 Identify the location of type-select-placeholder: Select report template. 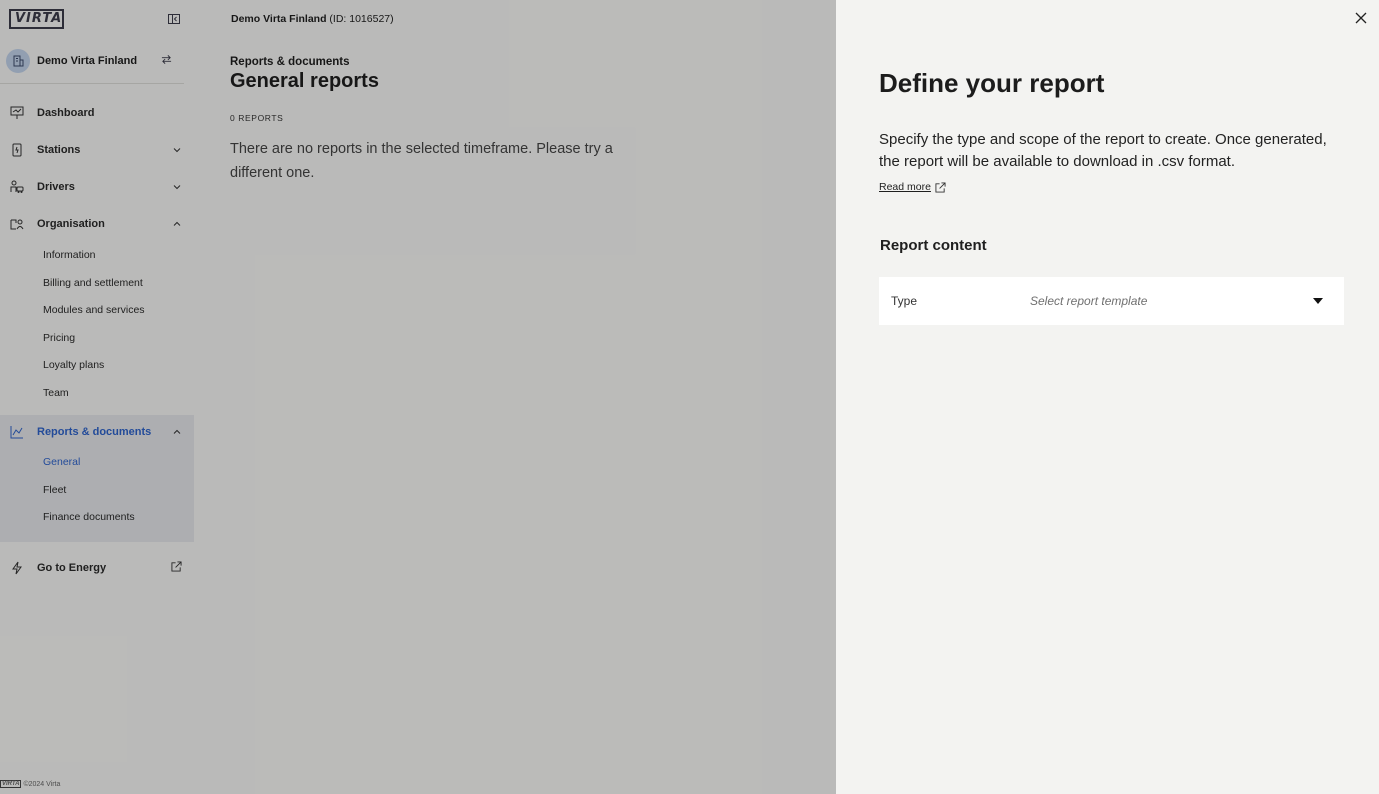
(1168, 301).